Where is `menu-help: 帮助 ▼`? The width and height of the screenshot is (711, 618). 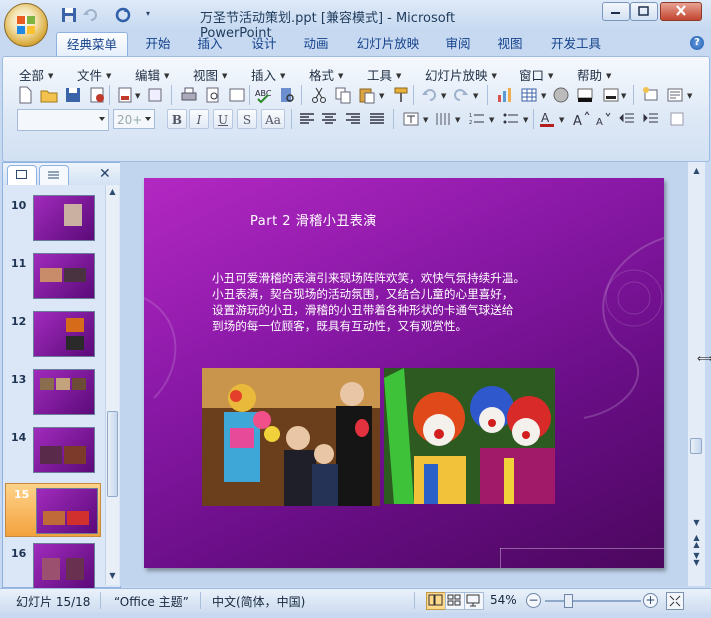 menu-help: 帮助 ▼ is located at coordinates (594, 74).